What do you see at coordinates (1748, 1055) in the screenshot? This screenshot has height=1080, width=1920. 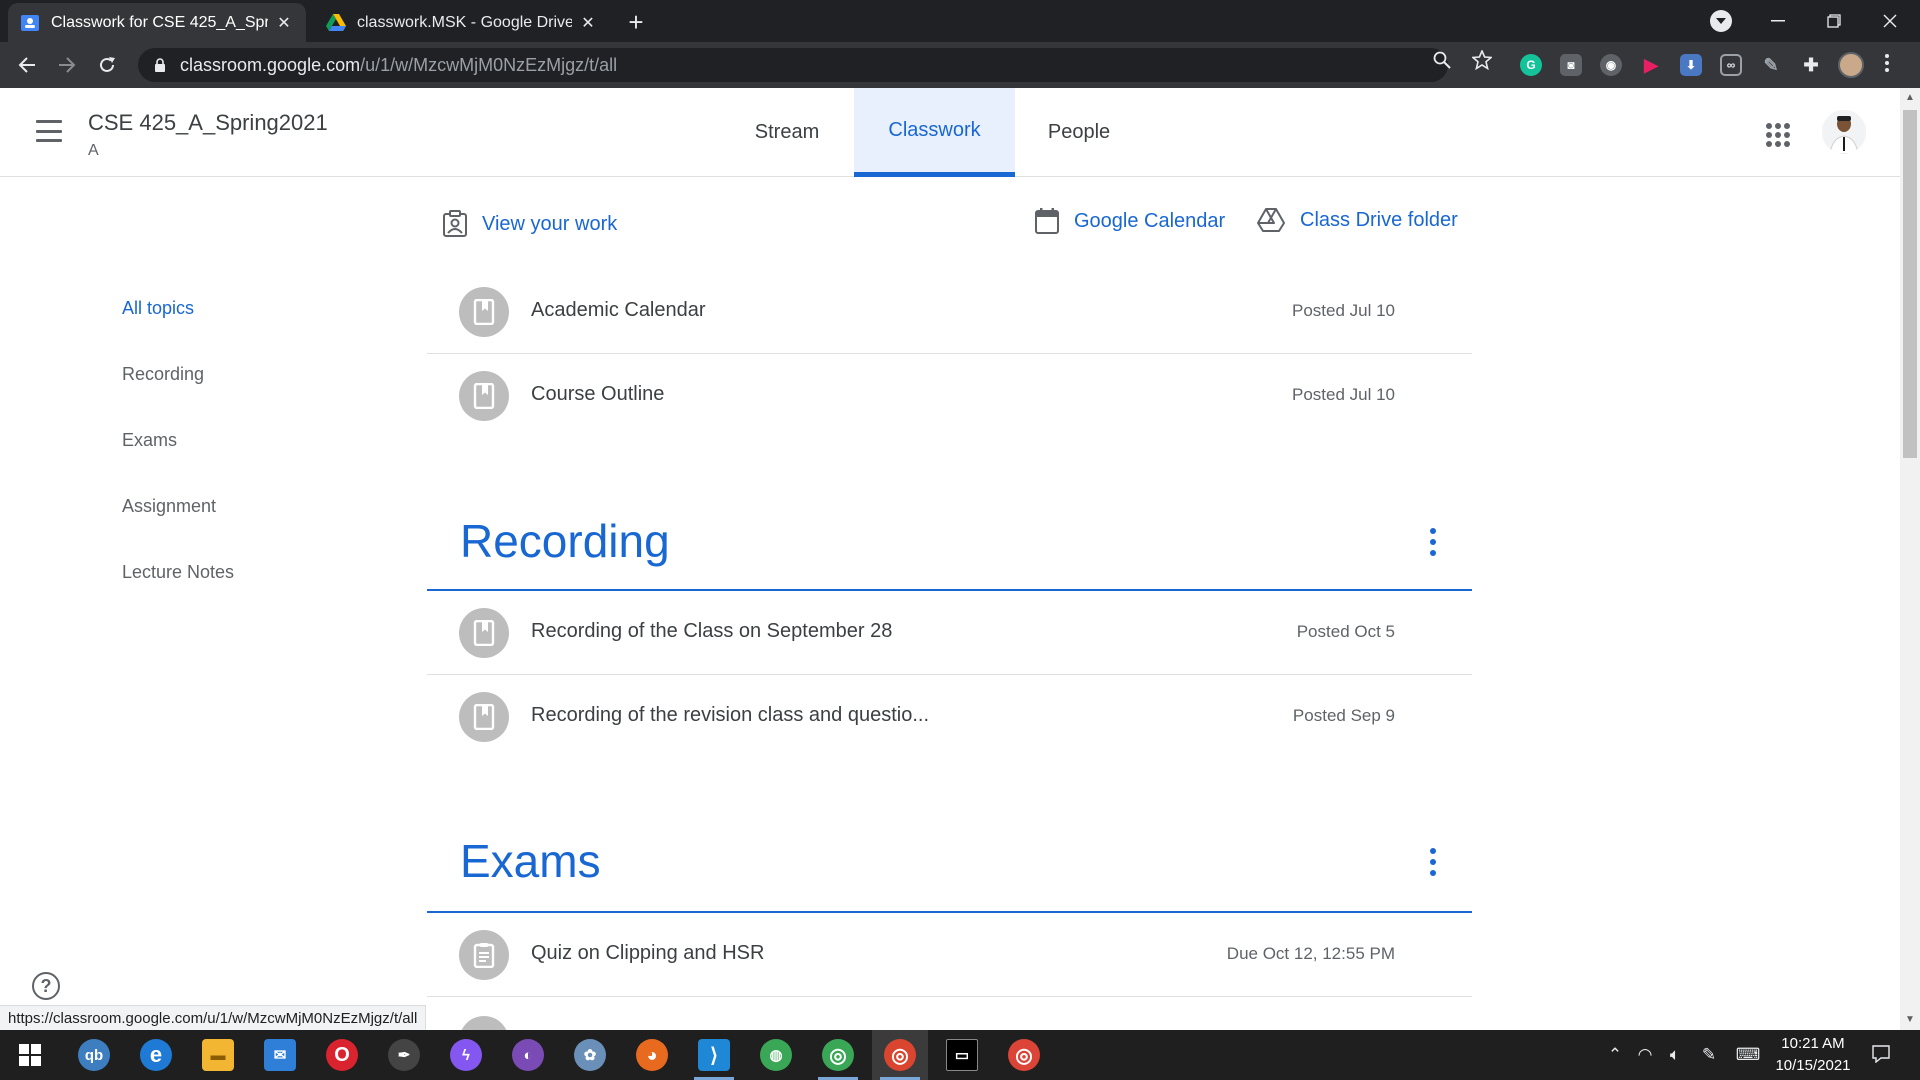 I see `keyboard-icon: ⌨` at bounding box center [1748, 1055].